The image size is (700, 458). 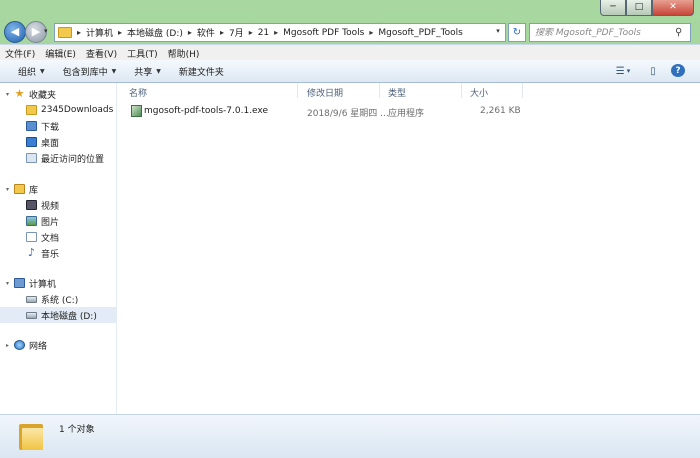 What do you see at coordinates (31, 252) in the screenshot?
I see `music-library-icon: ♪` at bounding box center [31, 252].